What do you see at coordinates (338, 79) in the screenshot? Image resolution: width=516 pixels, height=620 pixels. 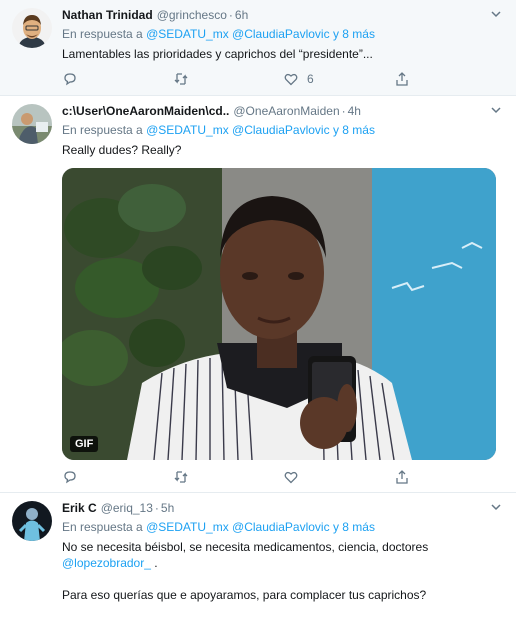 I see `like-button: 6` at bounding box center [338, 79].